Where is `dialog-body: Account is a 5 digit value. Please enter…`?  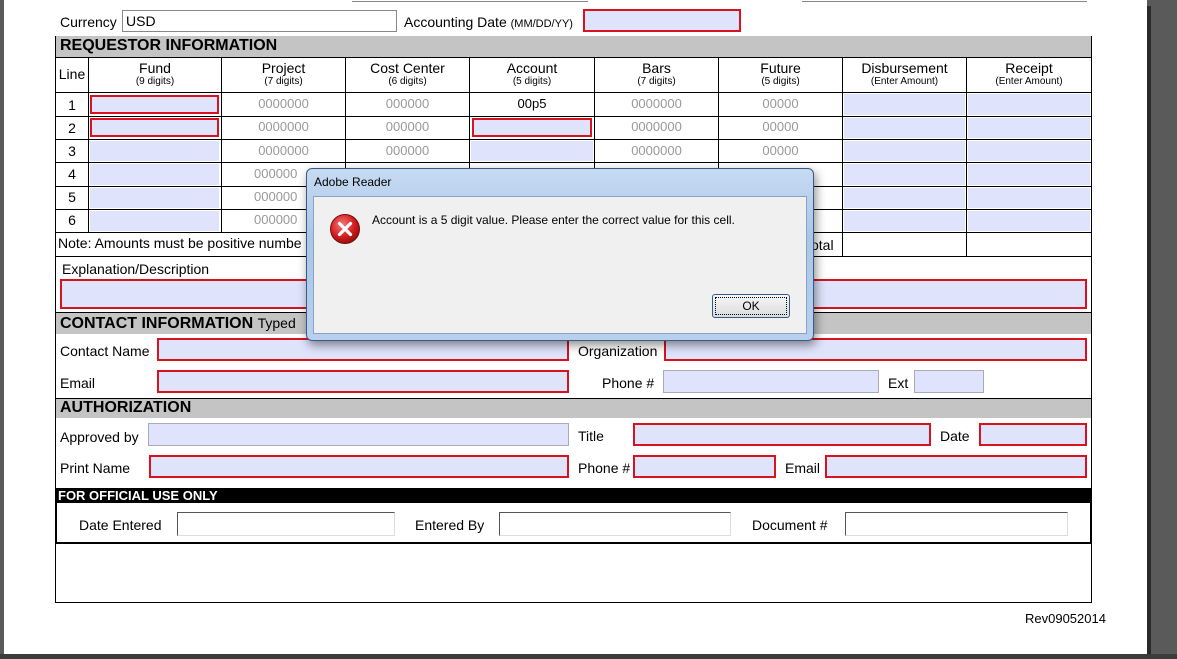
dialog-body: Account is a 5 digit value. Please enter… is located at coordinates (560, 265).